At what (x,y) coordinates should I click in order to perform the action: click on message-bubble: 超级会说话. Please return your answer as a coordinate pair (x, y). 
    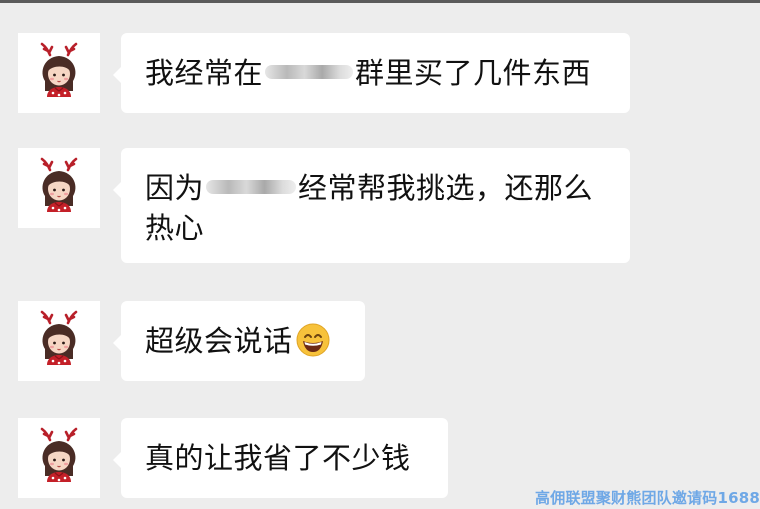
    Looking at the image, I should click on (239, 341).